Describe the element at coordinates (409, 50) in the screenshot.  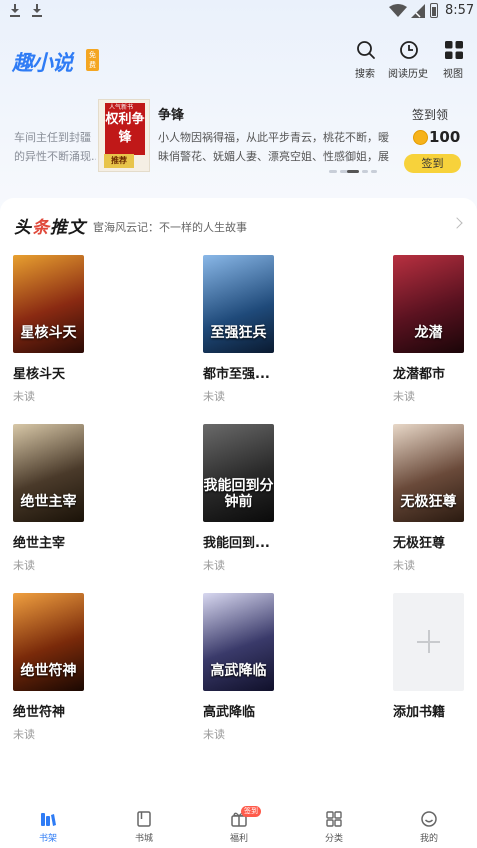
I see `clock-icon` at that location.